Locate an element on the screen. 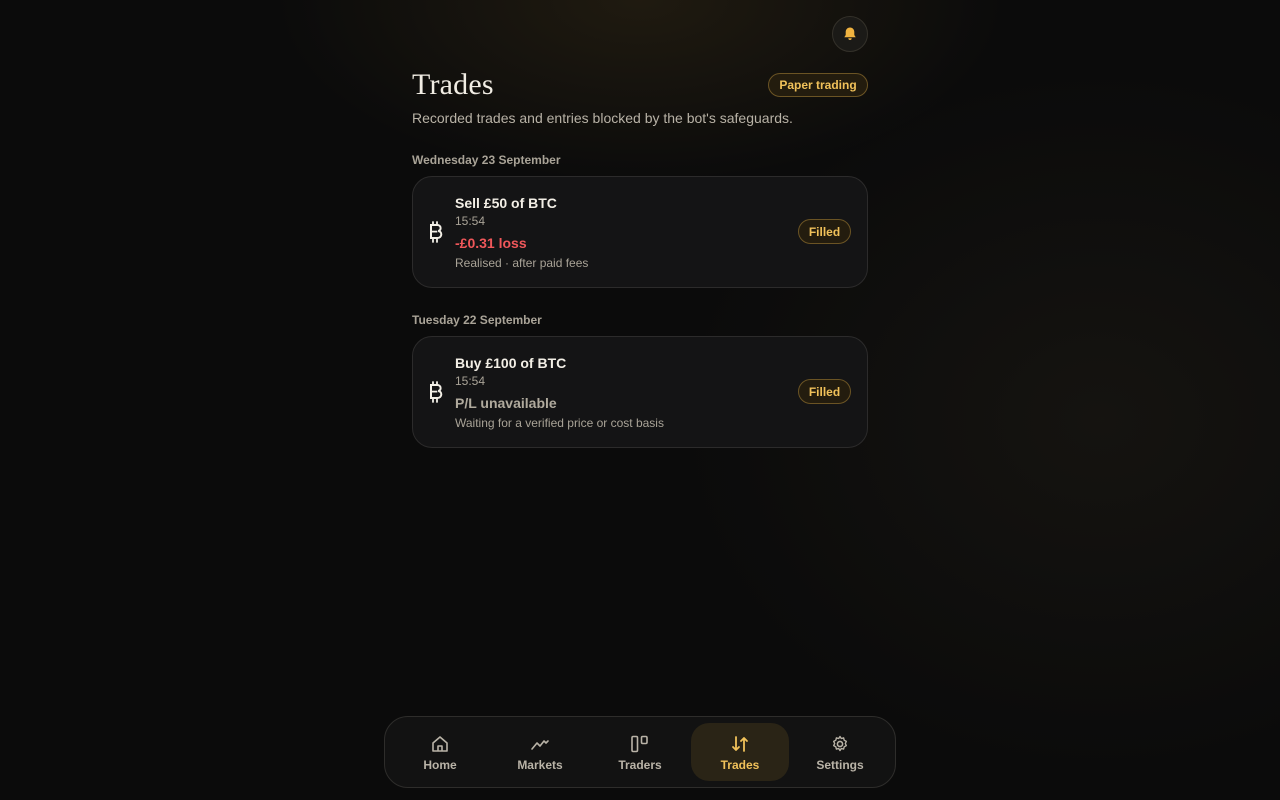 This screenshot has height=800, width=1280. nav-item-traders: Traders is located at coordinates (640, 752).